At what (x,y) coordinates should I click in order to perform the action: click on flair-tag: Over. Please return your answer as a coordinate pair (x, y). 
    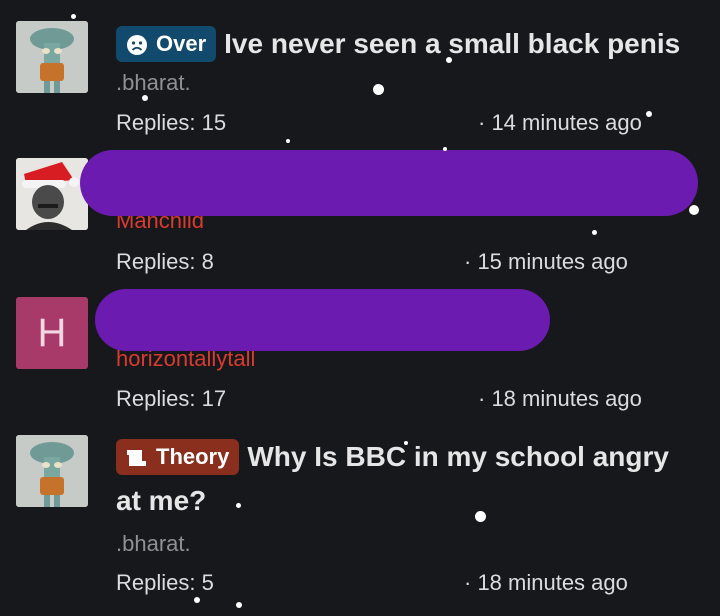
    Looking at the image, I should click on (166, 44).